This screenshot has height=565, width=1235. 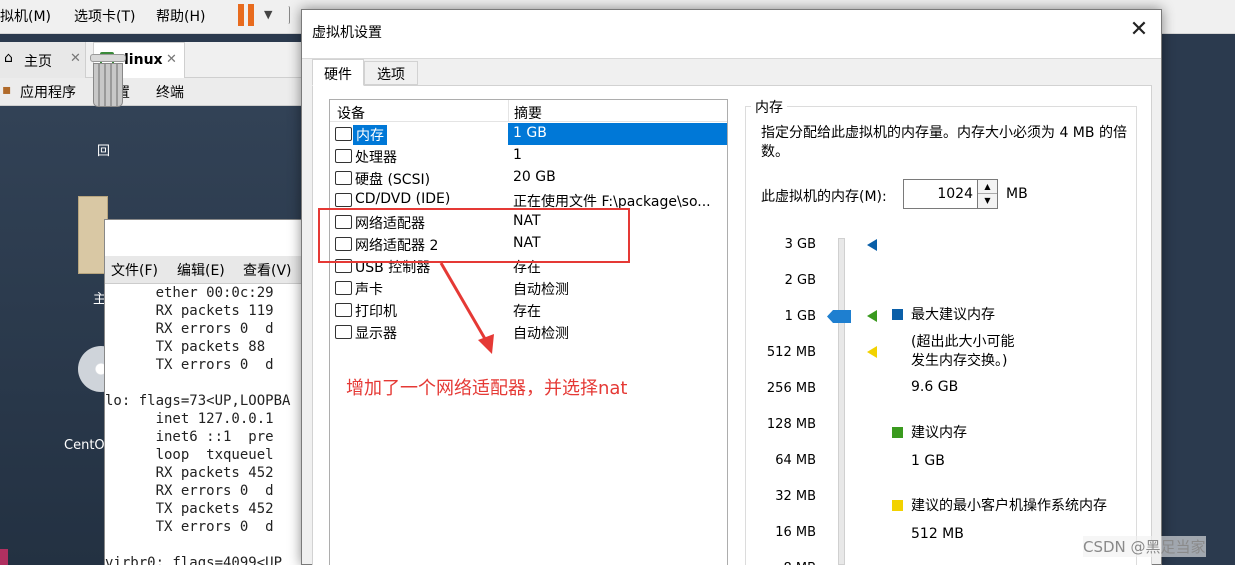 I want to click on terminal-line: inet 127.0.0.1, so click(x=189, y=419).